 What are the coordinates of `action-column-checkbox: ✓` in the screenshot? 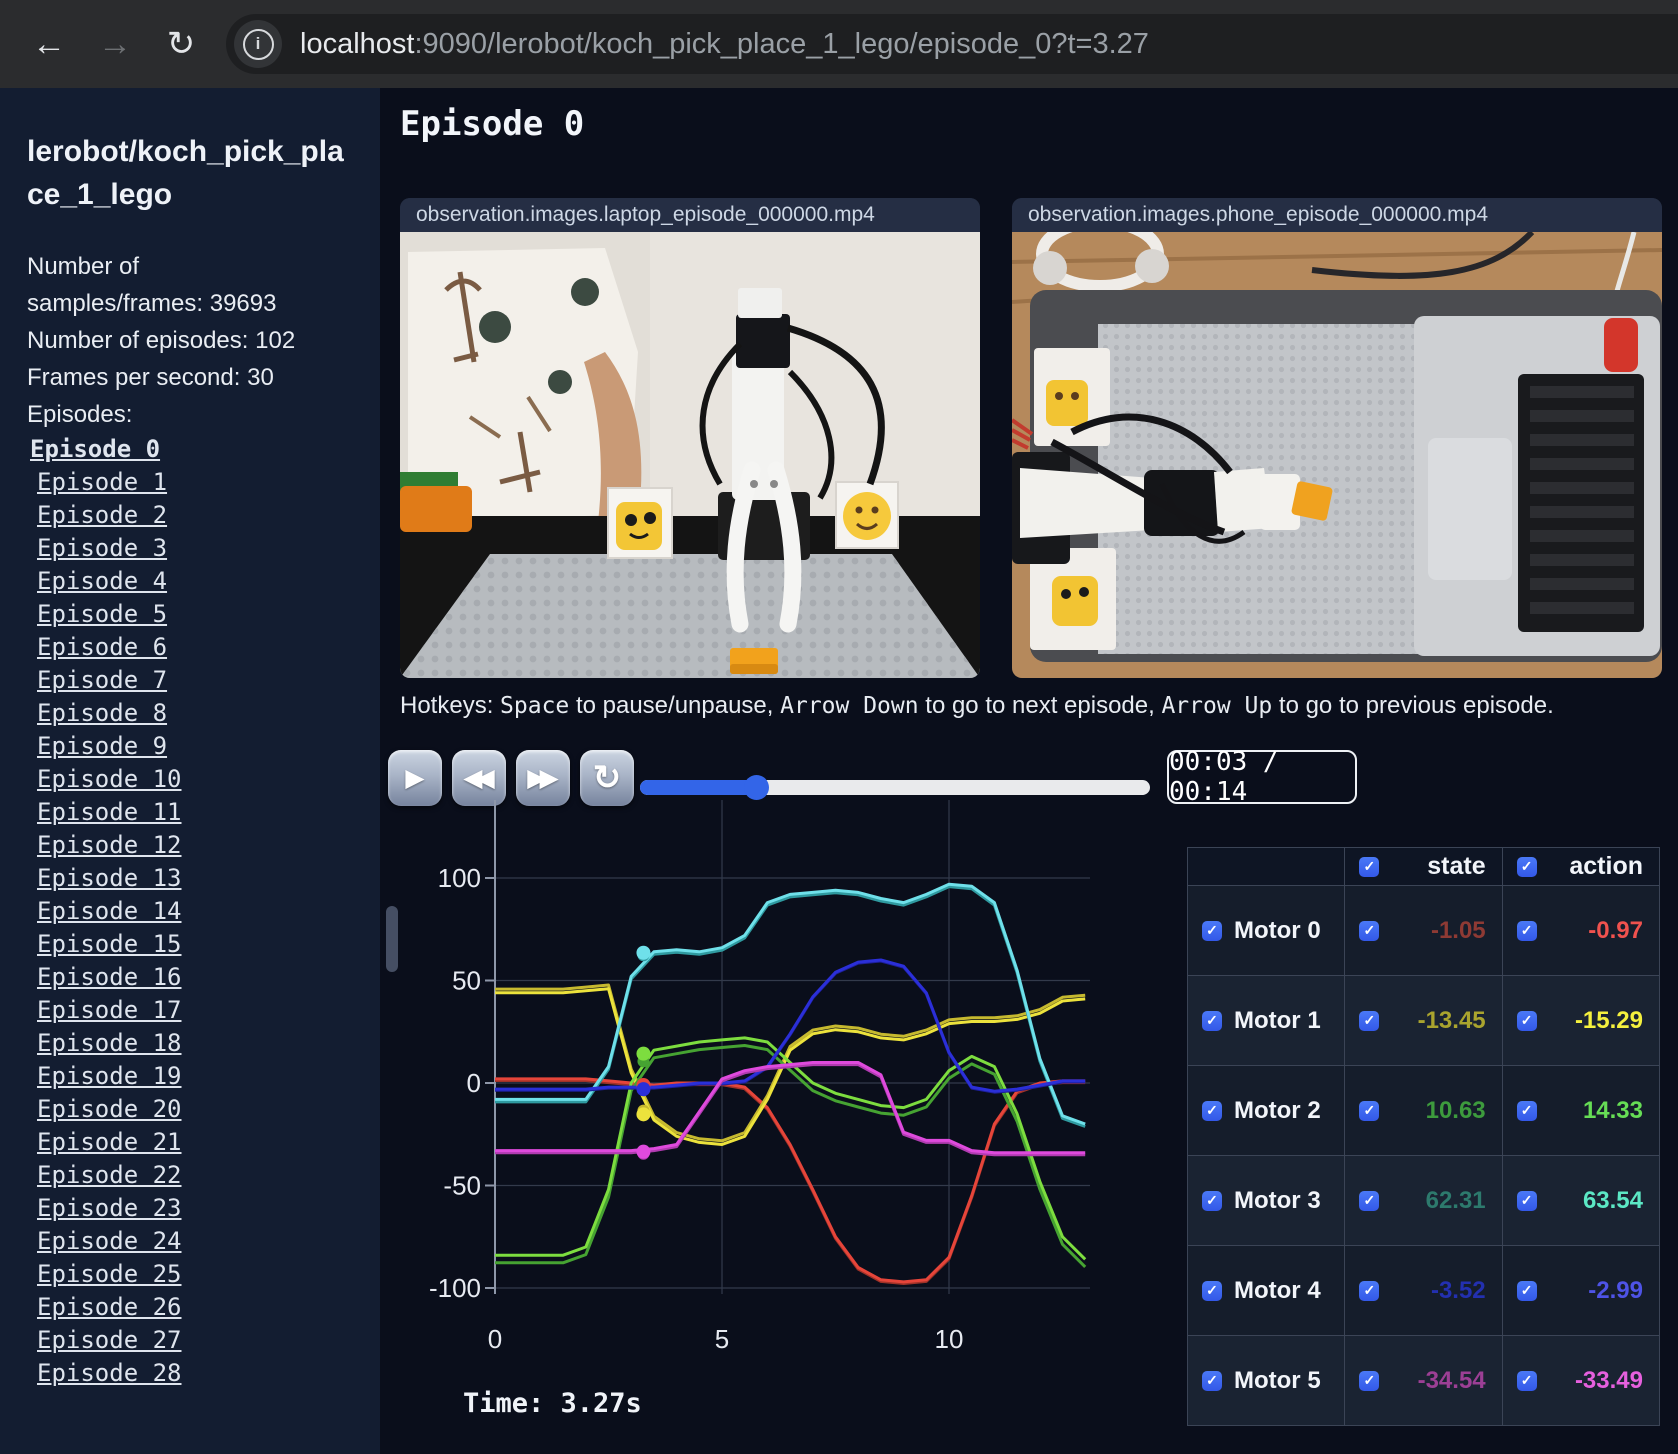 It's located at (1526, 866).